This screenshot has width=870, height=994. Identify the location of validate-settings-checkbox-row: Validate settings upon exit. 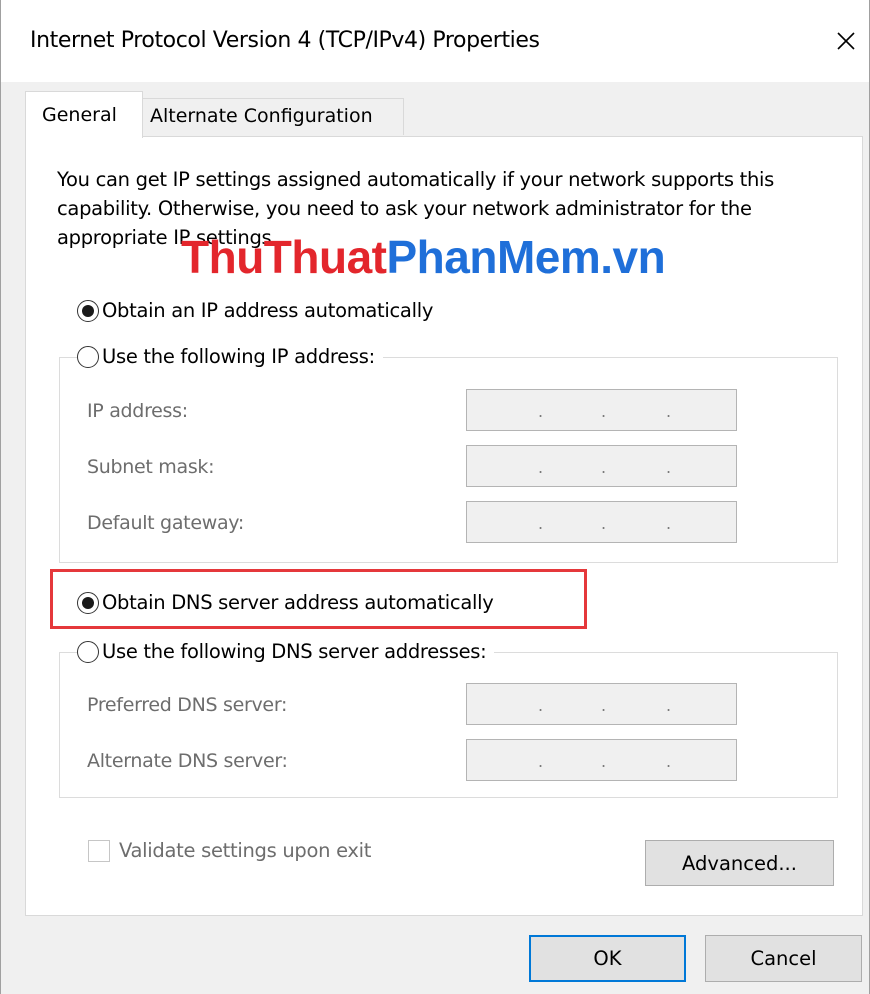
(229, 850).